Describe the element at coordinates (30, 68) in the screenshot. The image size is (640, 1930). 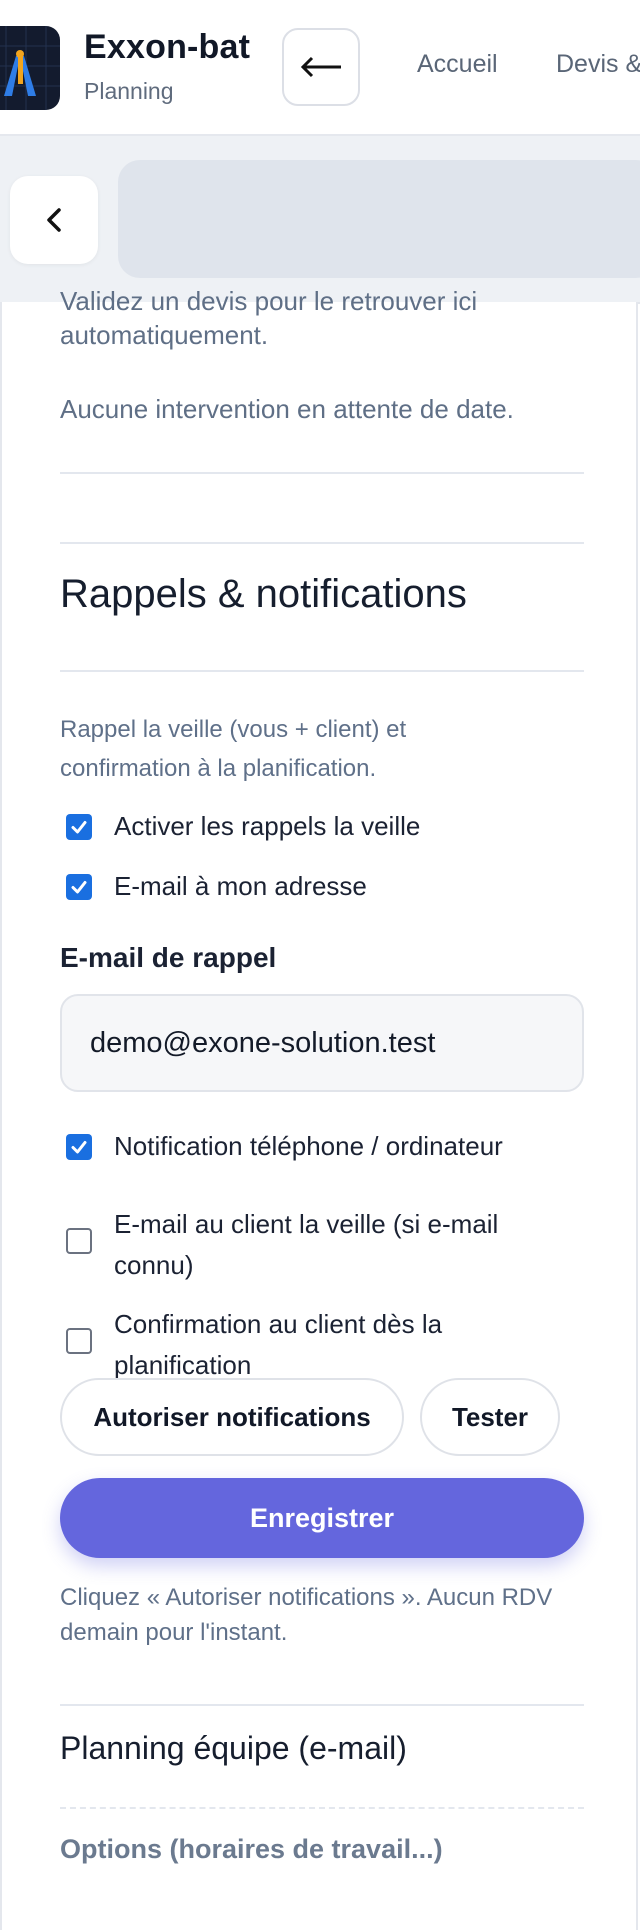
I see `app-logo-icon` at that location.